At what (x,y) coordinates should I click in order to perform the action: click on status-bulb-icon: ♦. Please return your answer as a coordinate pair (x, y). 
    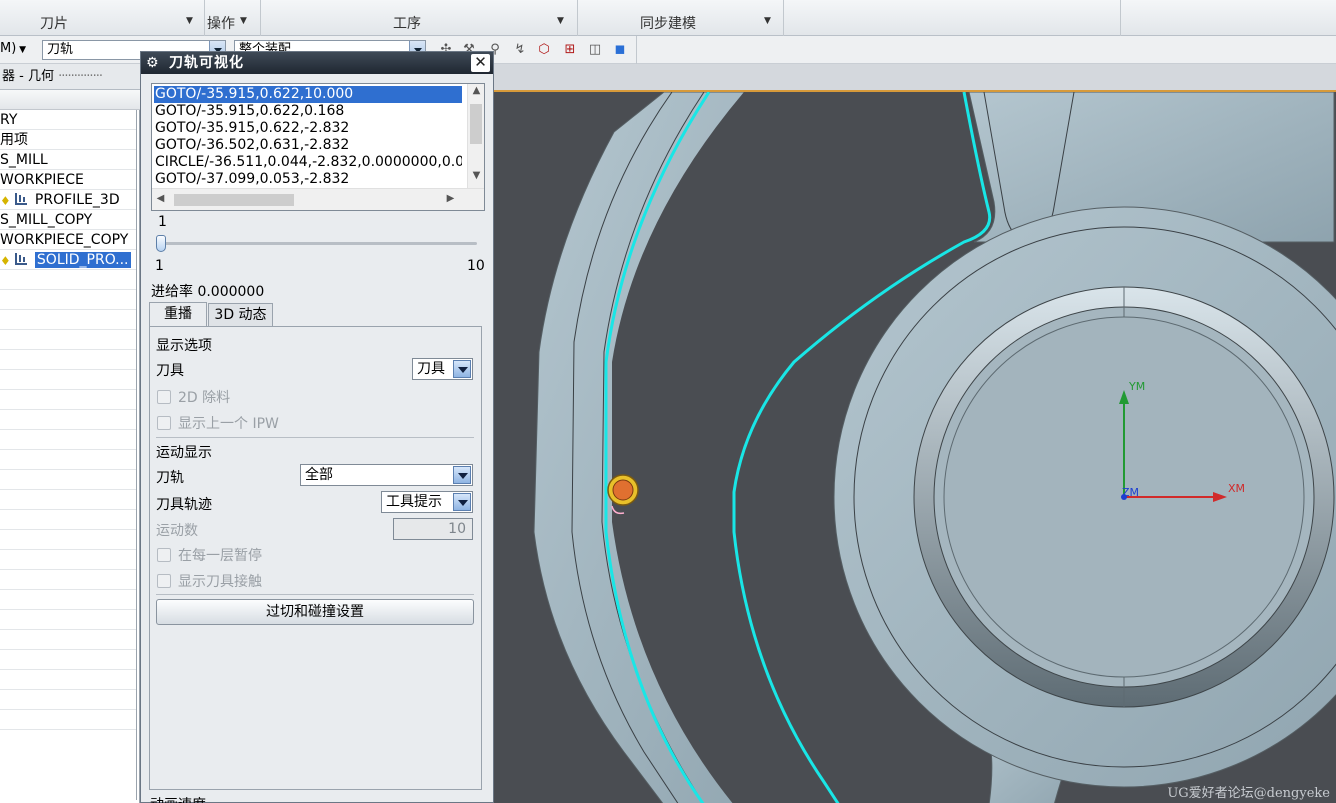
    Looking at the image, I should click on (5, 261).